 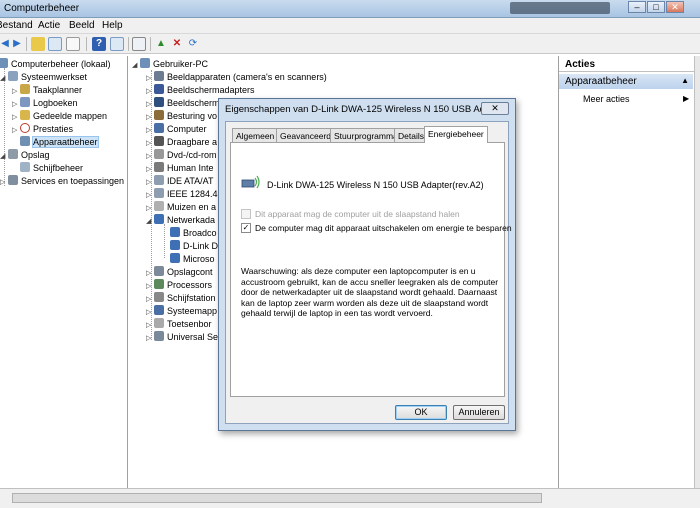 I want to click on dialog-close-button: ✕, so click(x=495, y=108).